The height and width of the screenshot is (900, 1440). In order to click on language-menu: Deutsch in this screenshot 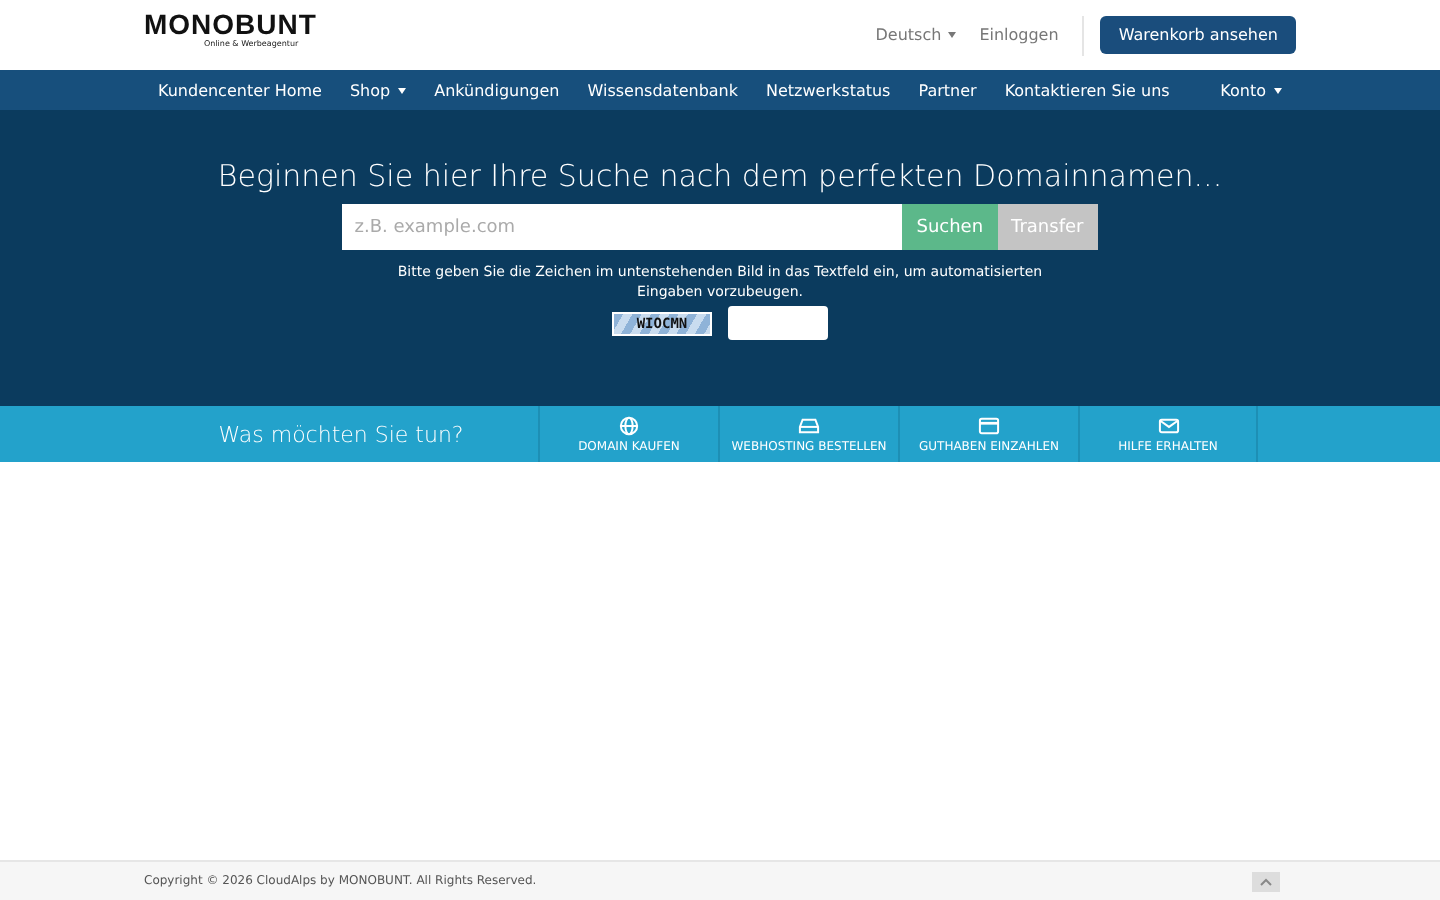, I will do `click(915, 35)`.